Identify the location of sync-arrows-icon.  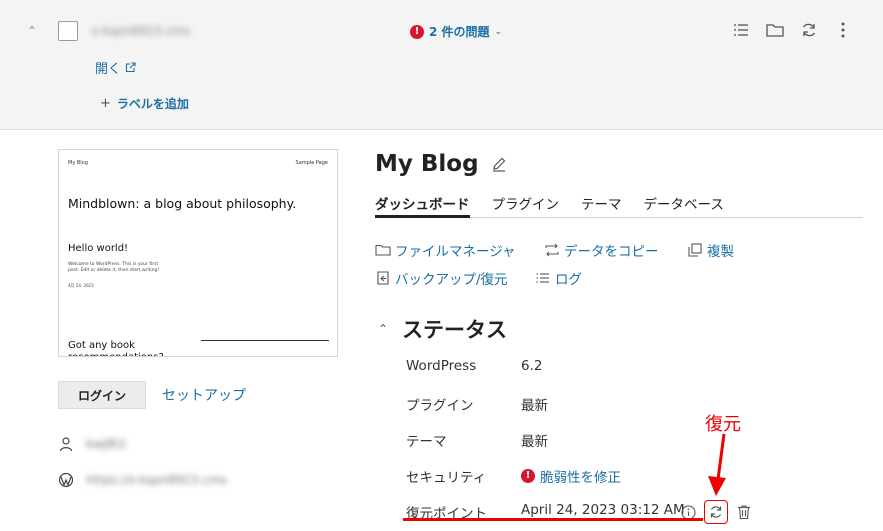
(552, 250).